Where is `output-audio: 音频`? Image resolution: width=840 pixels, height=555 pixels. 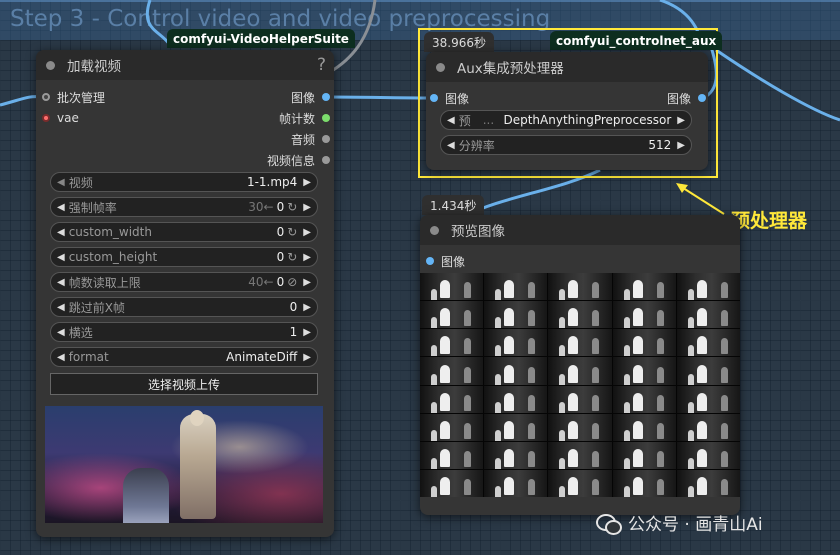
output-audio: 音频 is located at coordinates (310, 139).